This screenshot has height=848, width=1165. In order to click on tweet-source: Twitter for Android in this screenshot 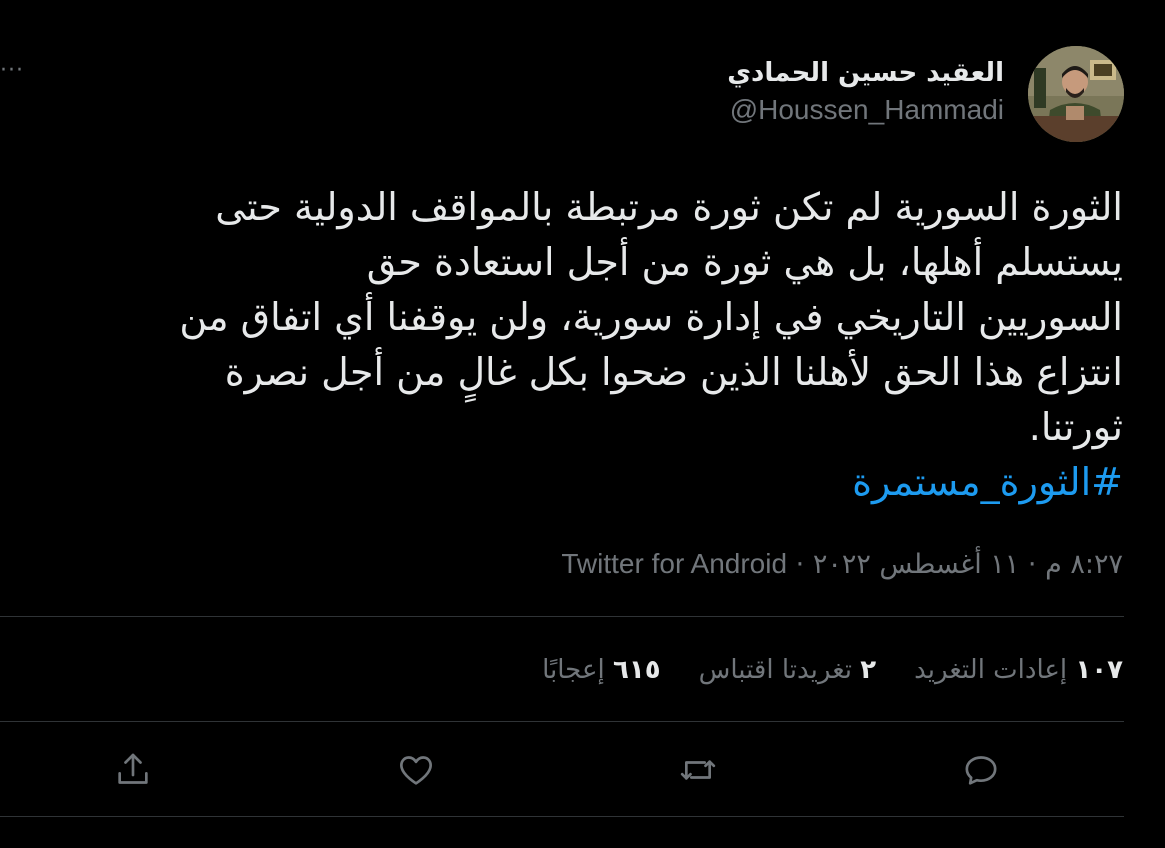, I will do `click(674, 563)`.